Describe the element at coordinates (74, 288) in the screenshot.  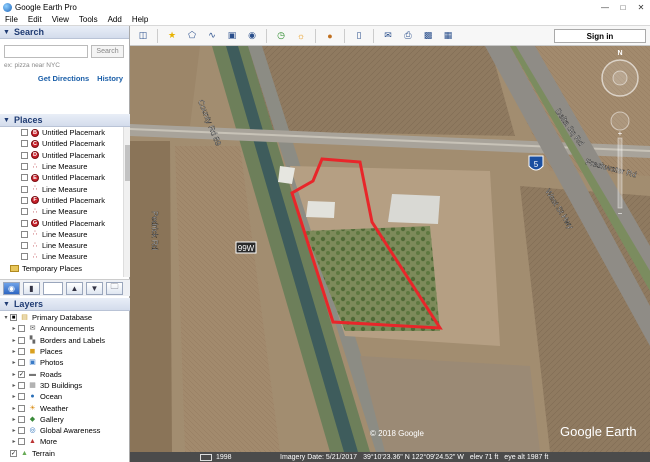
I see `move-up-icon: ▲` at that location.